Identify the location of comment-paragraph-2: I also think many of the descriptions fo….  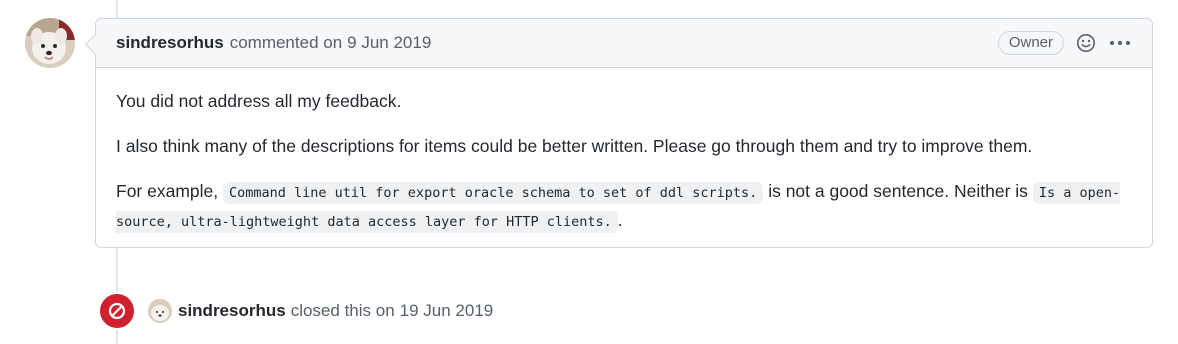
(574, 146).